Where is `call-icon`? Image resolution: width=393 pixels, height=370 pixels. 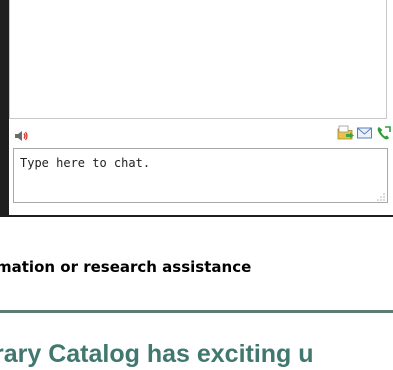 call-icon is located at coordinates (384, 133).